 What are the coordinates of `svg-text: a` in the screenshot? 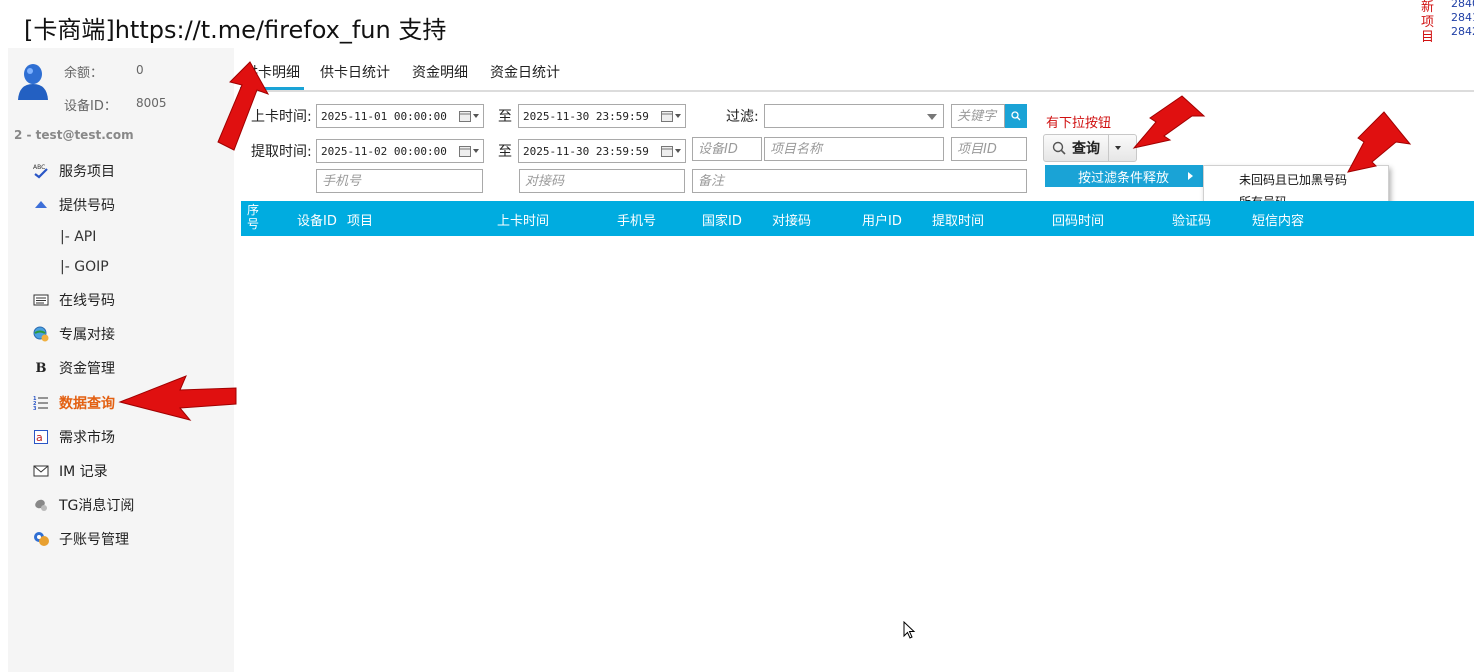 It's located at (39, 437).